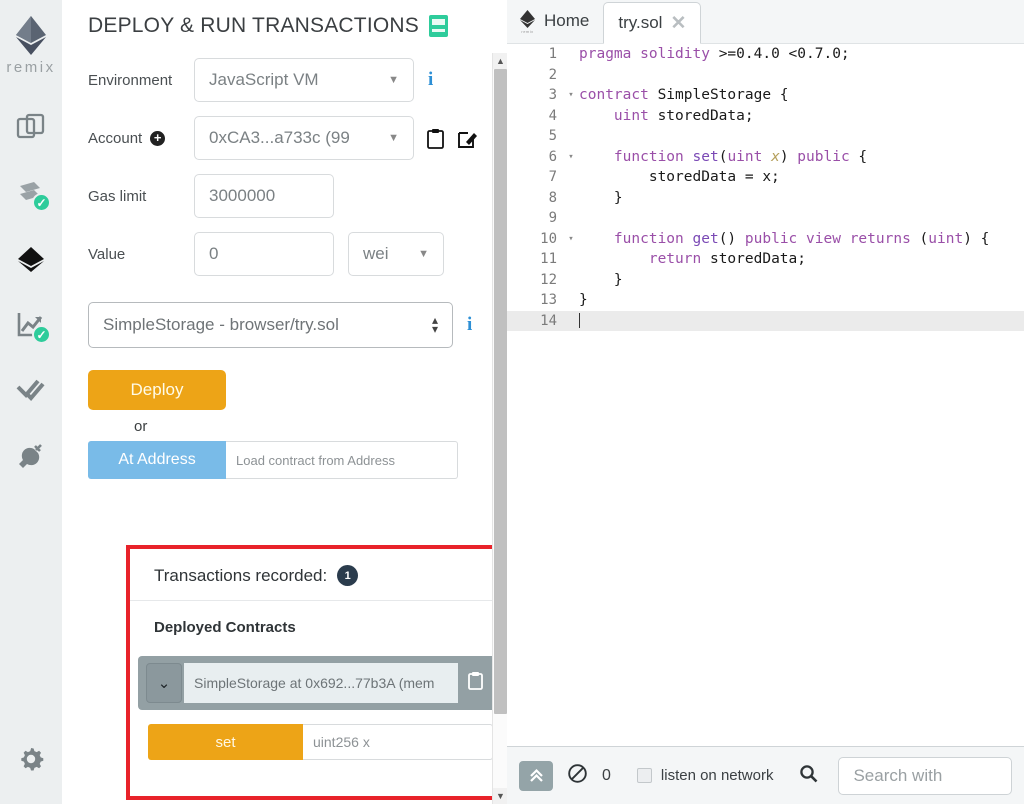 This screenshot has width=1024, height=804. What do you see at coordinates (130, 80) in the screenshot?
I see `environment-label: Environment` at bounding box center [130, 80].